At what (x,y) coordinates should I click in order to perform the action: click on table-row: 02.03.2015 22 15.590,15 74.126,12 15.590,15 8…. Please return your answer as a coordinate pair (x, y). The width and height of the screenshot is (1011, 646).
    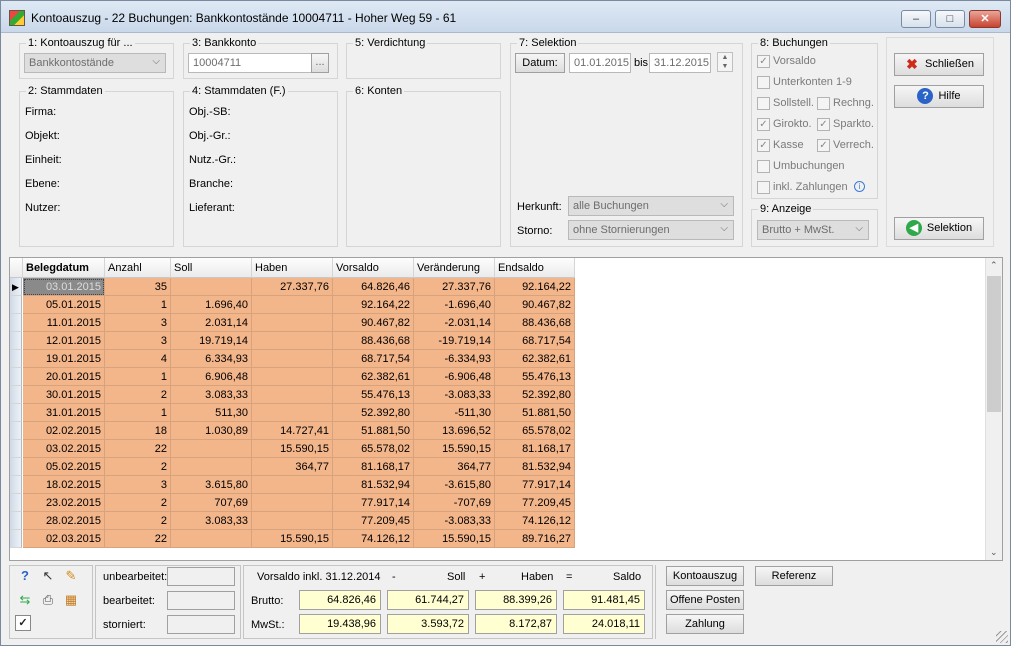
    Looking at the image, I should click on (292, 539).